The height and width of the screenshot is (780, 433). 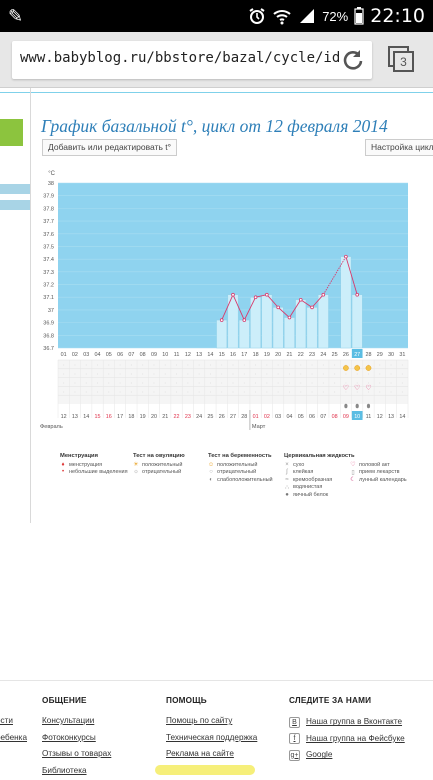 What do you see at coordinates (319, 456) in the screenshot?
I see `legend-header: Цервикальная жидкость` at bounding box center [319, 456].